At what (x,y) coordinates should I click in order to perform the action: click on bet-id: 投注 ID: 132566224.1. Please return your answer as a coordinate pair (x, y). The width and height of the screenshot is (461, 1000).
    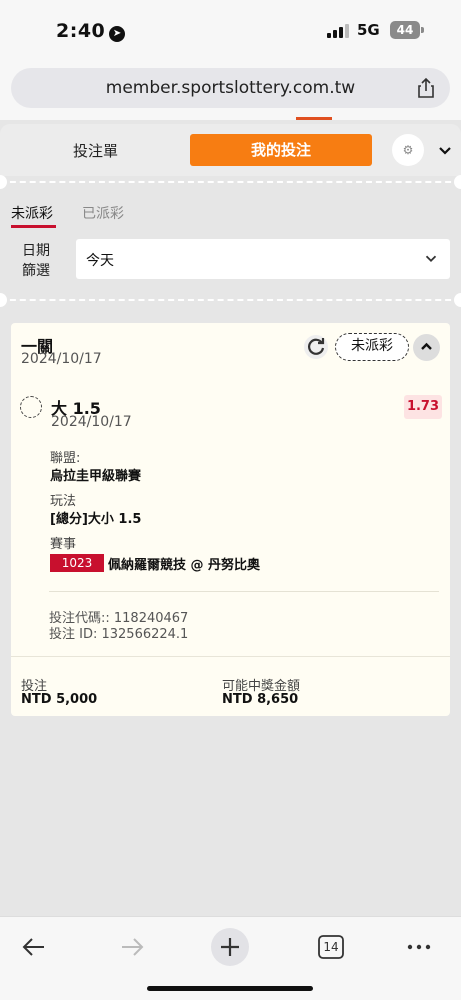
    Looking at the image, I should click on (119, 634).